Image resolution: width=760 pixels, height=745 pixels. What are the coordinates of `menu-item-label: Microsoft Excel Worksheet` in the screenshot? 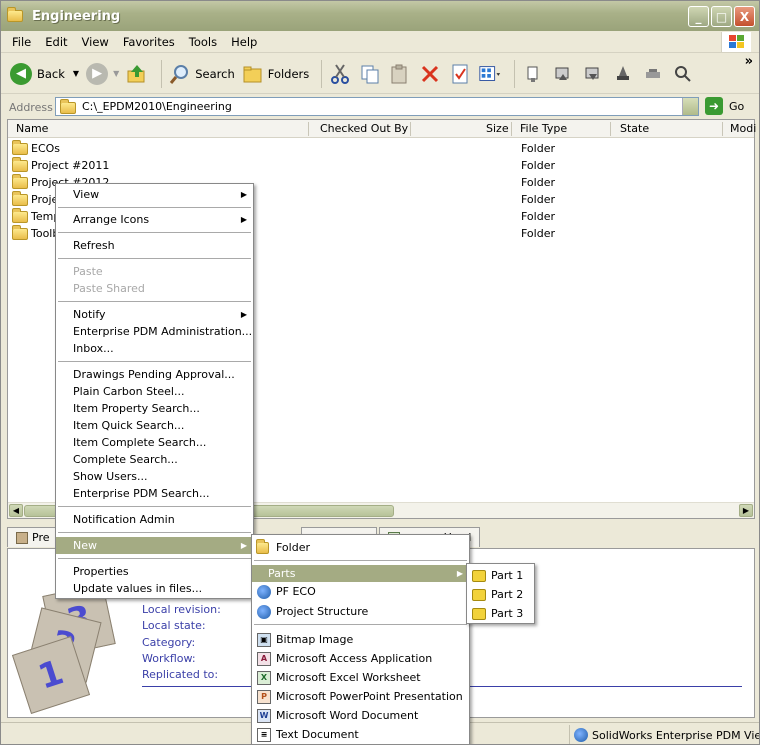 It's located at (348, 677).